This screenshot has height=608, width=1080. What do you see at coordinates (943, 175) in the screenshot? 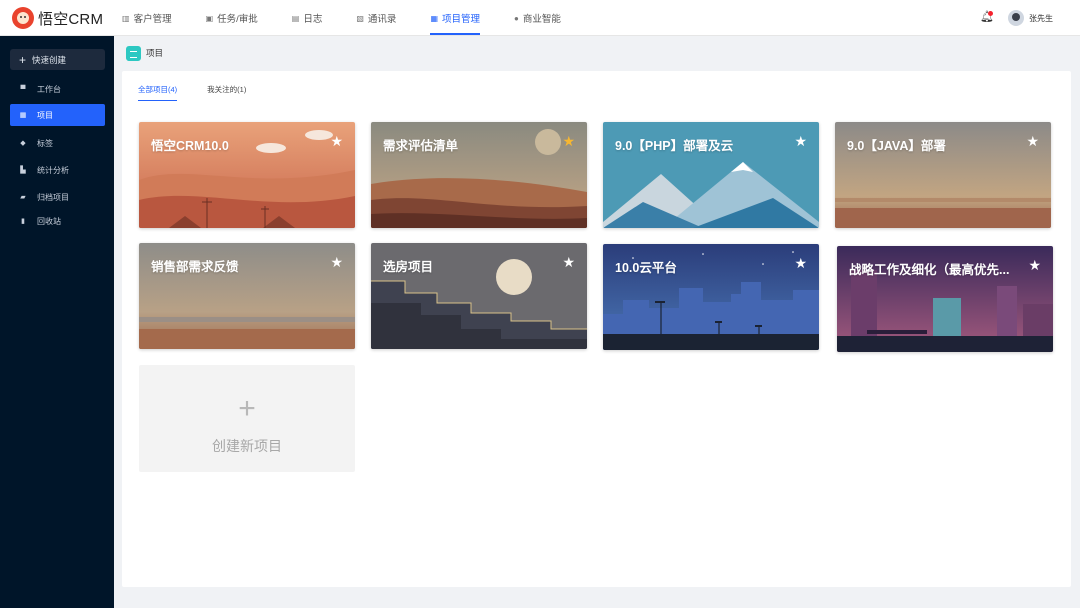
I see `project-card: 9.0【JAVA】部署 ★` at bounding box center [943, 175].